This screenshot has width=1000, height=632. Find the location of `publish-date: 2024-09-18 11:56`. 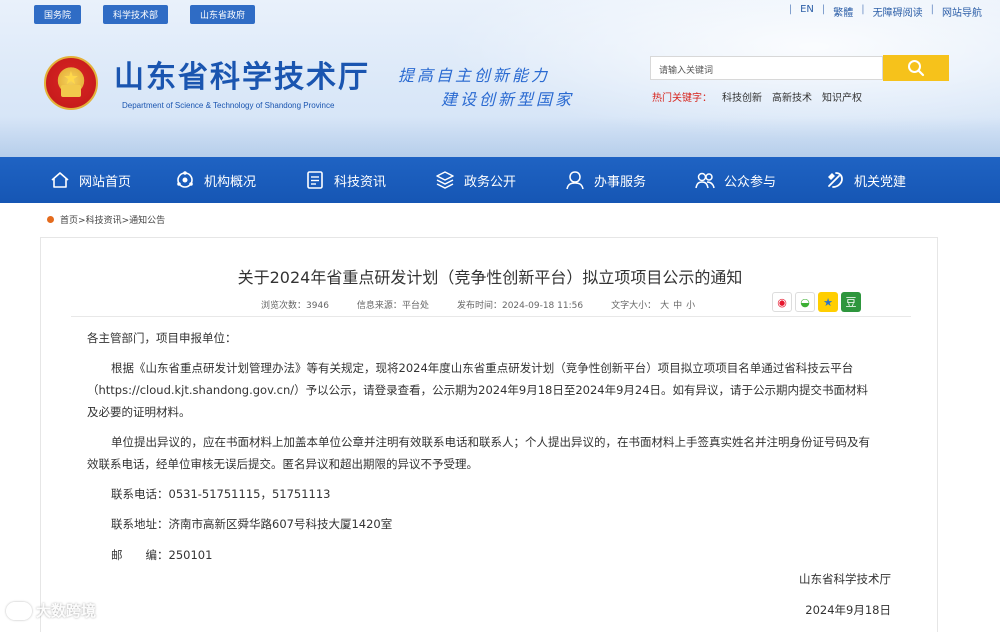

publish-date: 2024-09-18 11:56 is located at coordinates (542, 306).